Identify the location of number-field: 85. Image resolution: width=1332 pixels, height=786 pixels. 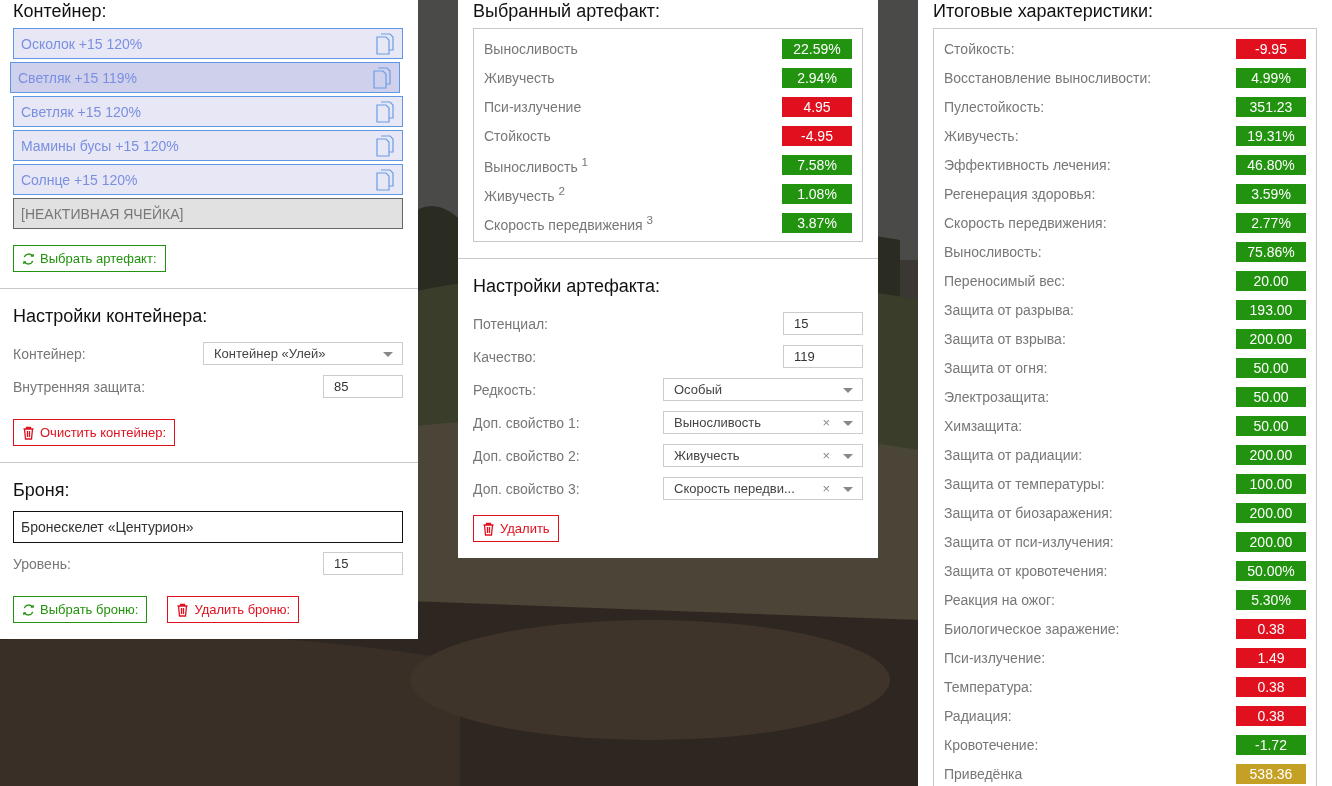
(363, 386).